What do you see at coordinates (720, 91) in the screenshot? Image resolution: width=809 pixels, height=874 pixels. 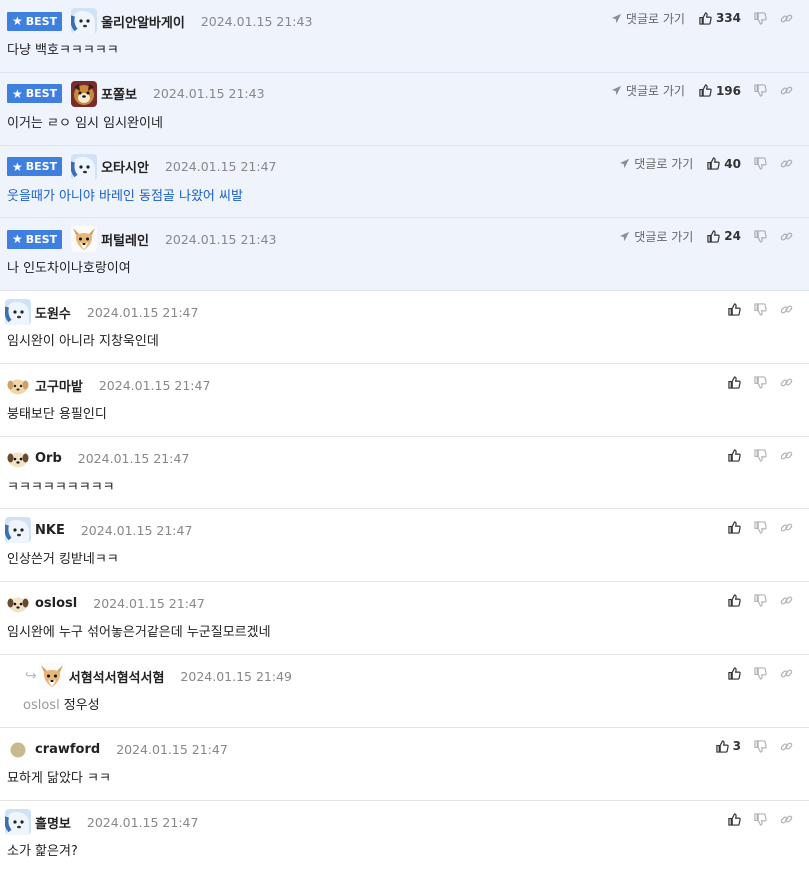 I see `like-button: 196` at bounding box center [720, 91].